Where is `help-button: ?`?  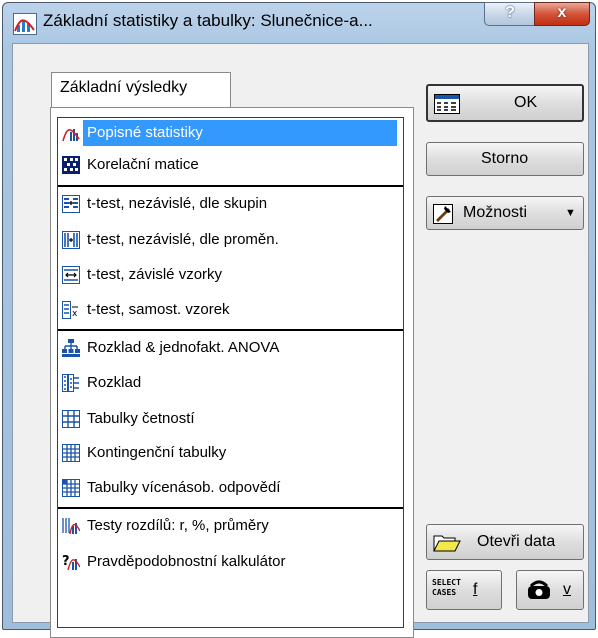
help-button: ? is located at coordinates (510, 14).